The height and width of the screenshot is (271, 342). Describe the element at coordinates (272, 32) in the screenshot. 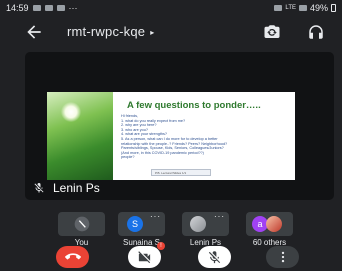

I see `switch-camera-icon` at that location.